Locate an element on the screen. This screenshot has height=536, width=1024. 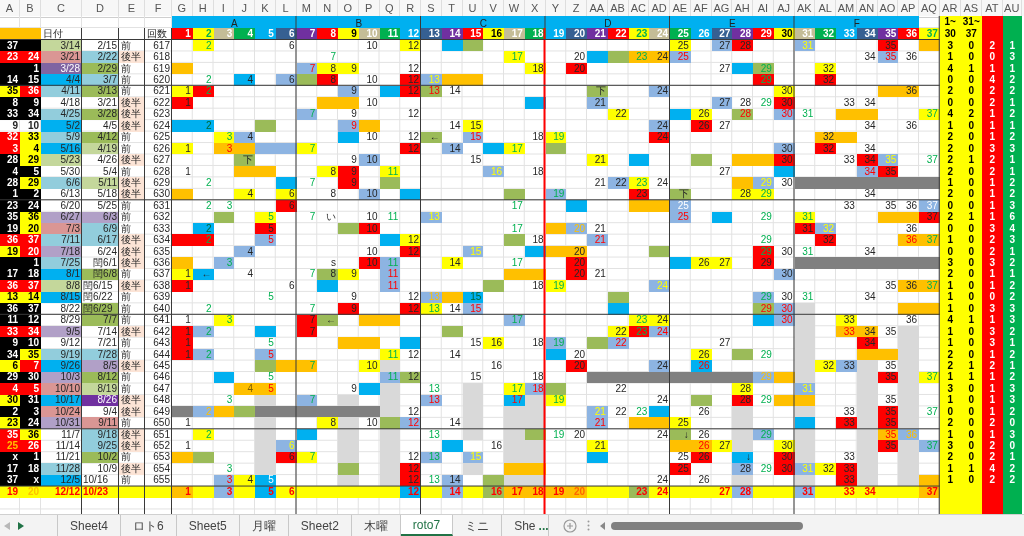
column-header: F is located at coordinates (158, 9).